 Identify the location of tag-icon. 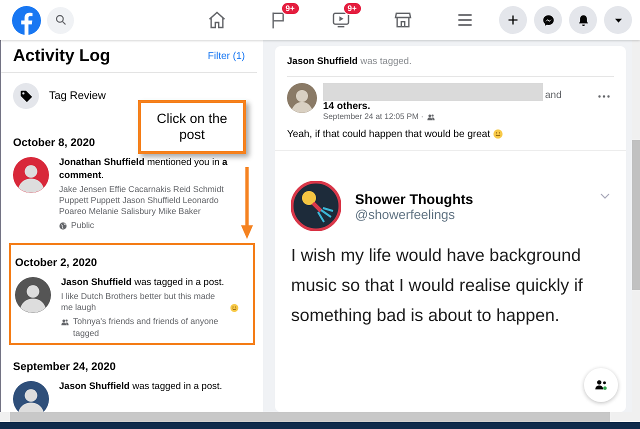
(26, 96).